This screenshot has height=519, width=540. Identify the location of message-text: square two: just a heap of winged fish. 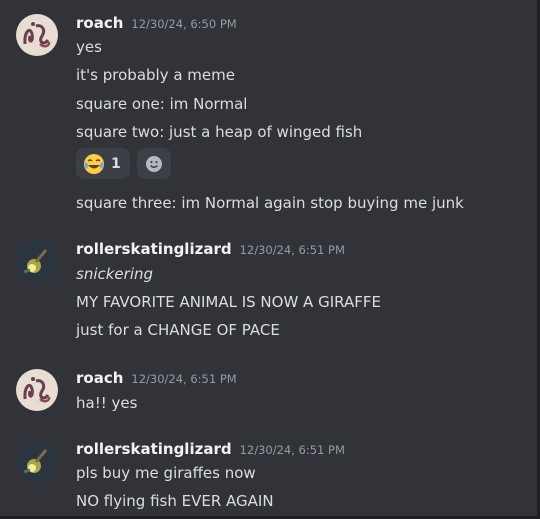
(219, 132).